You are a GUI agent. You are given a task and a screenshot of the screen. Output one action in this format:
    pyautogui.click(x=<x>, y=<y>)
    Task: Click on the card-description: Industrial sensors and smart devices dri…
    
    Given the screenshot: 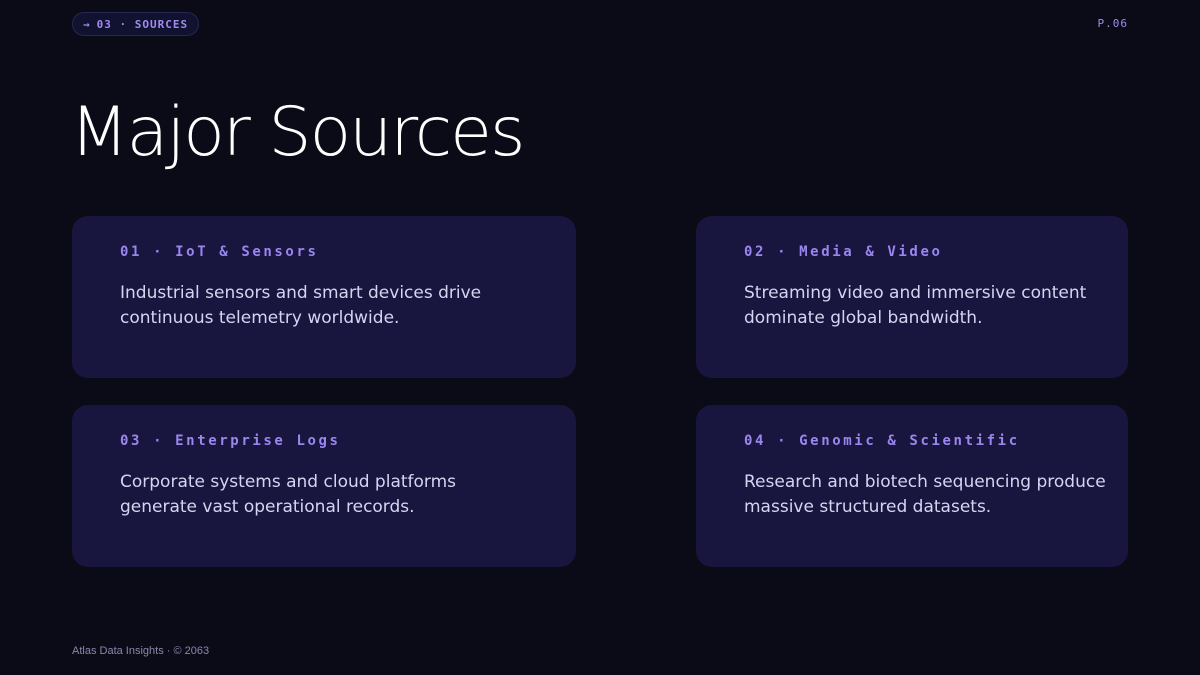 What is the action you would take?
    pyautogui.click(x=301, y=305)
    